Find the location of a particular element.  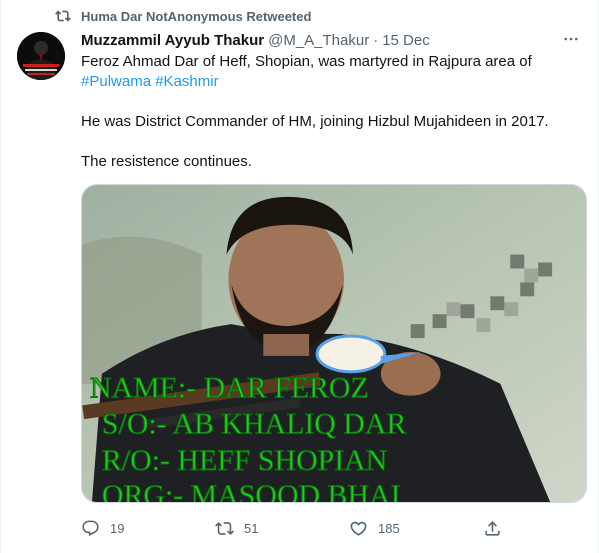

like-count: 185 is located at coordinates (389, 528).